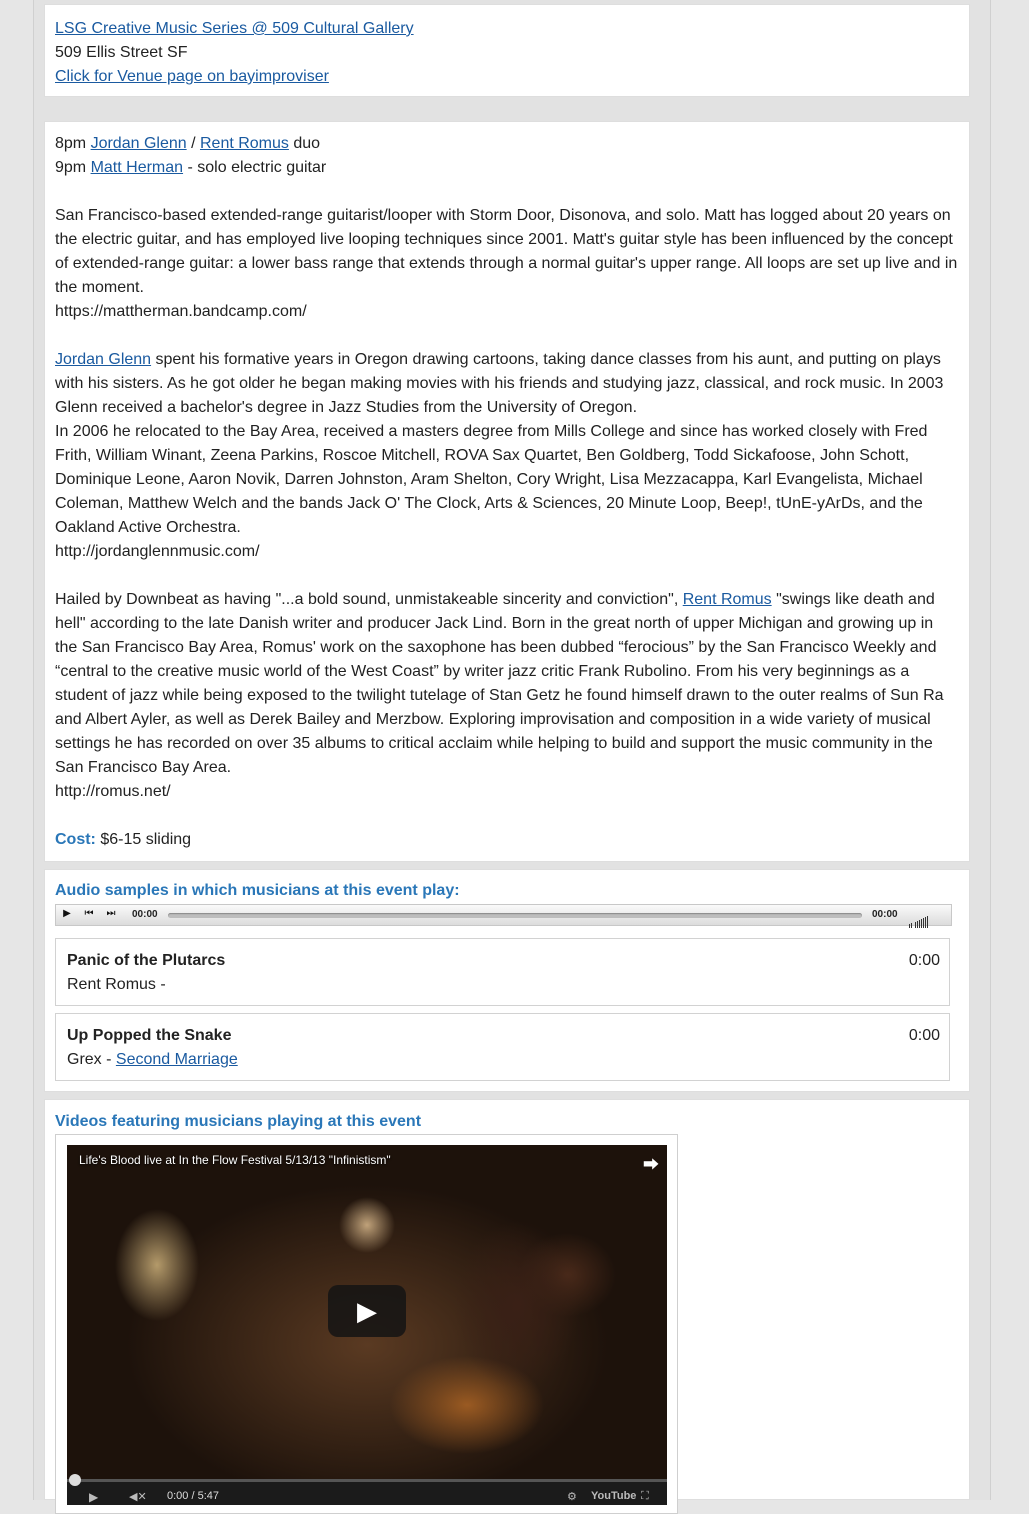 This screenshot has width=1029, height=1514. I want to click on video-control-bar: ▶ ◀✕ 0:00 / 5:47 ⚙ YouTube ⛶, so click(367, 1489).